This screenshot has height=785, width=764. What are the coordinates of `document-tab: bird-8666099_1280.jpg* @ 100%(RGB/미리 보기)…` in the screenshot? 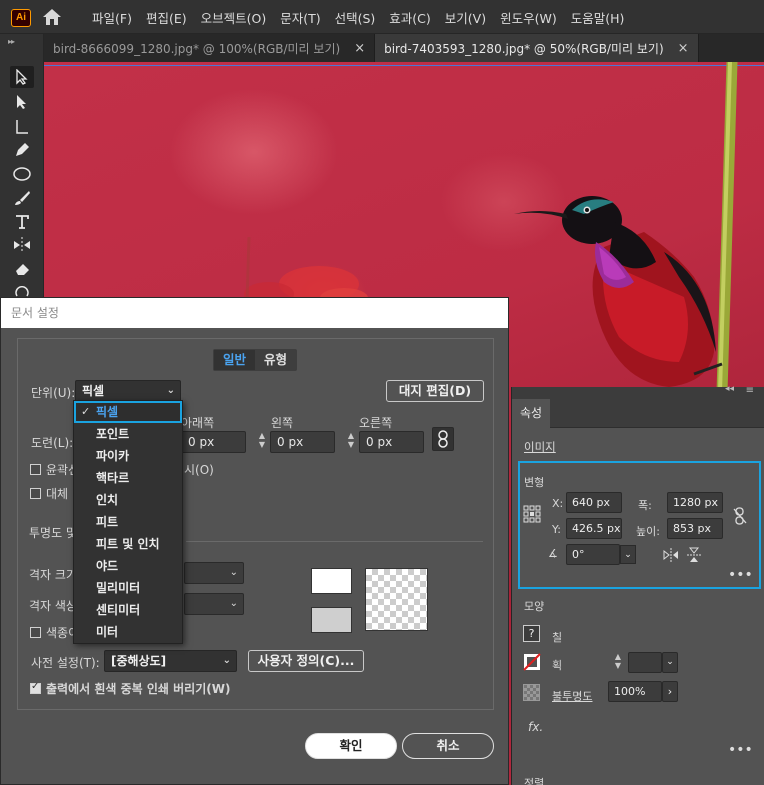 It's located at (210, 48).